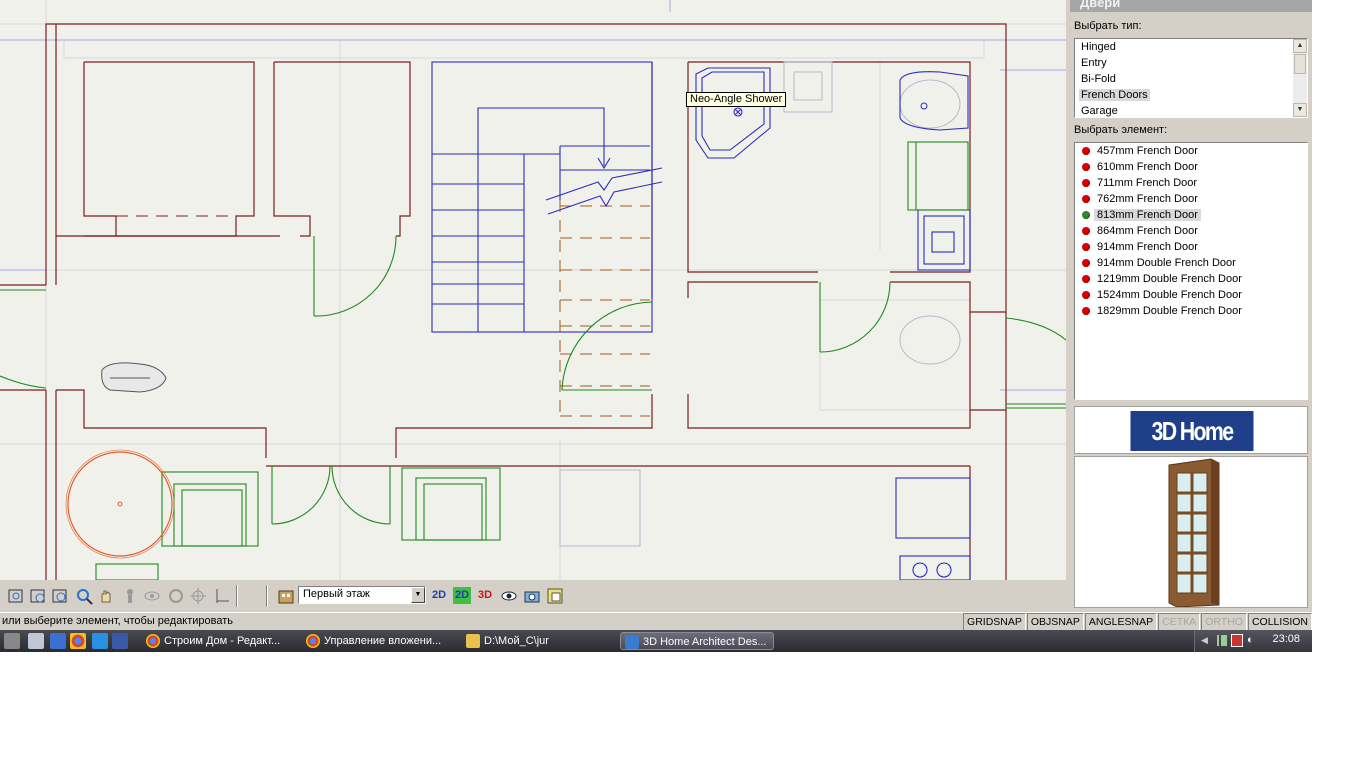  What do you see at coordinates (1055, 622) in the screenshot?
I see `objsnap-toggle: OBJSNAP` at bounding box center [1055, 622].